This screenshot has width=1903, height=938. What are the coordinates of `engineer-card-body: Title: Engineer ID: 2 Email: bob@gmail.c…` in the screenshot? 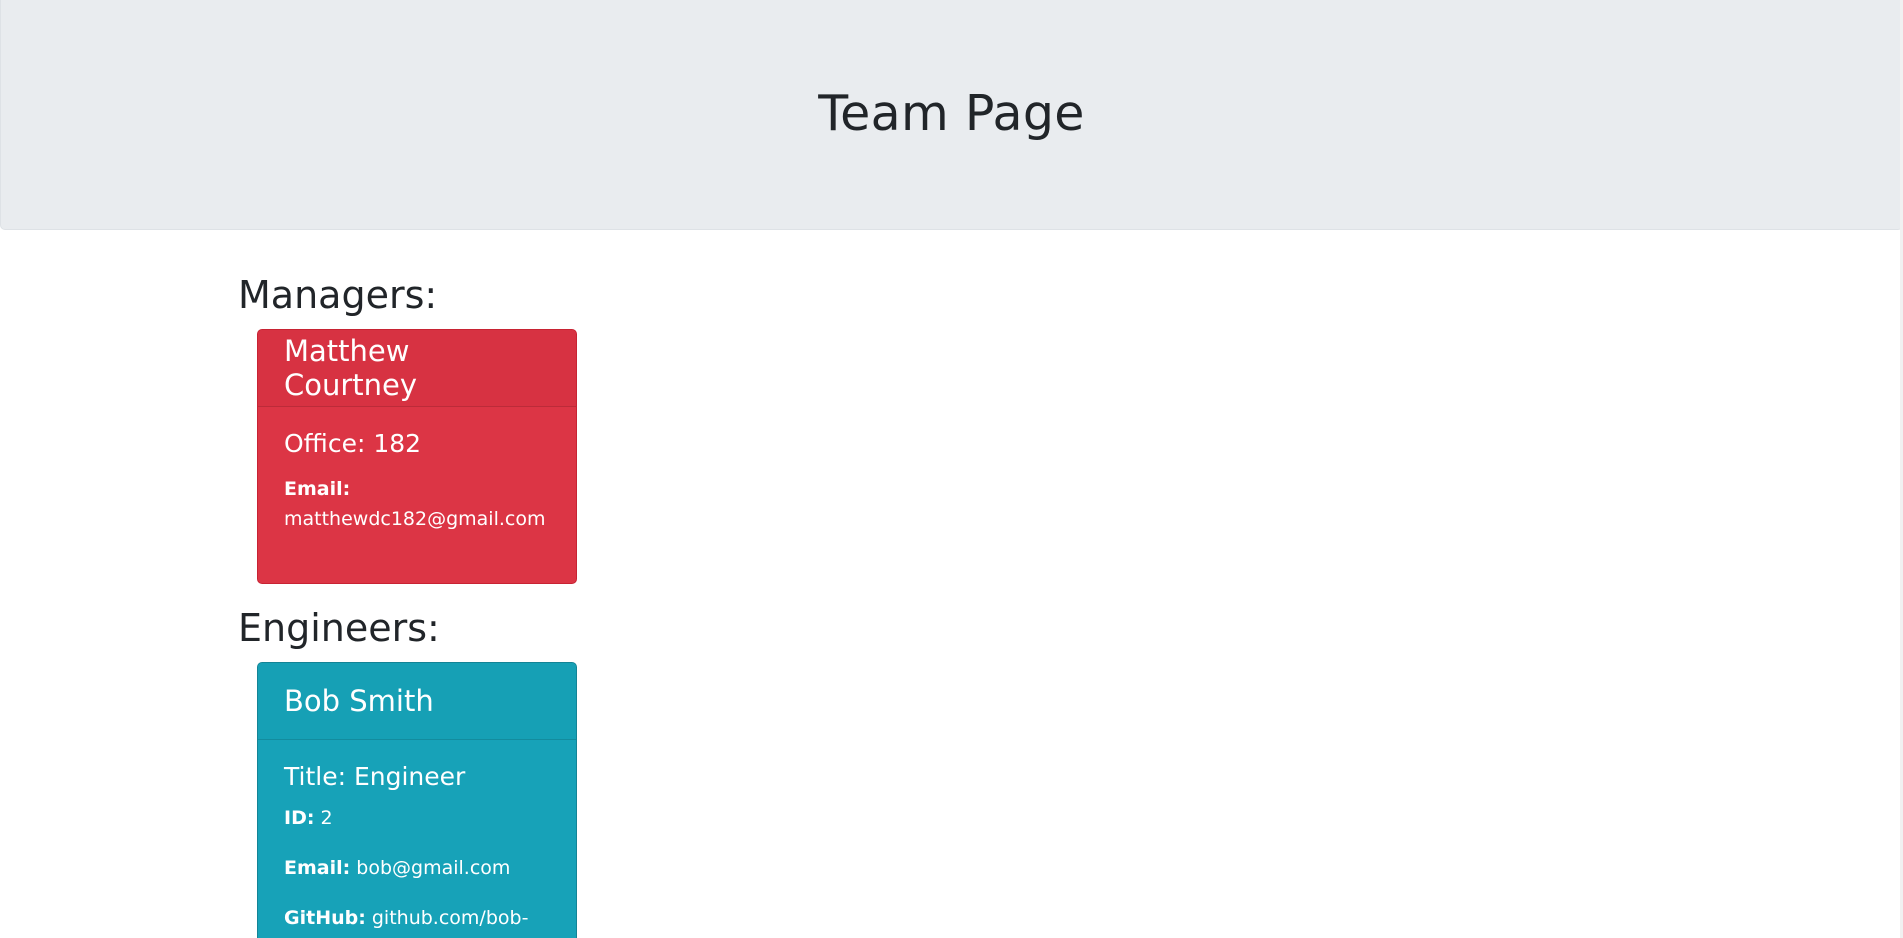 It's located at (417, 836).